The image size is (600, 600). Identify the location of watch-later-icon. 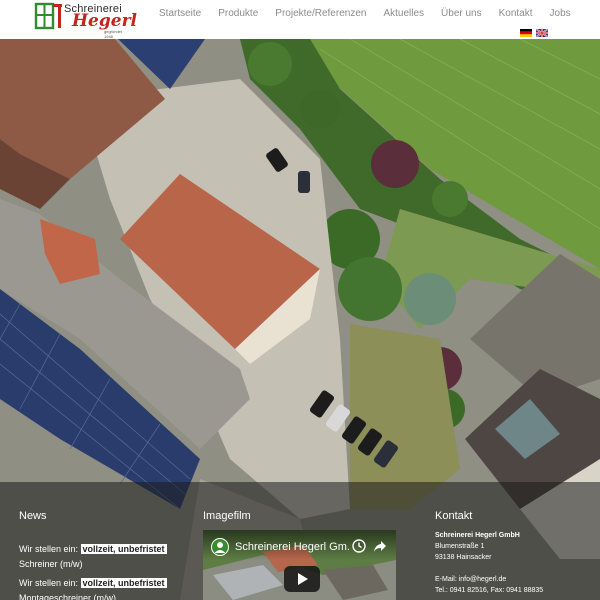
(359, 546).